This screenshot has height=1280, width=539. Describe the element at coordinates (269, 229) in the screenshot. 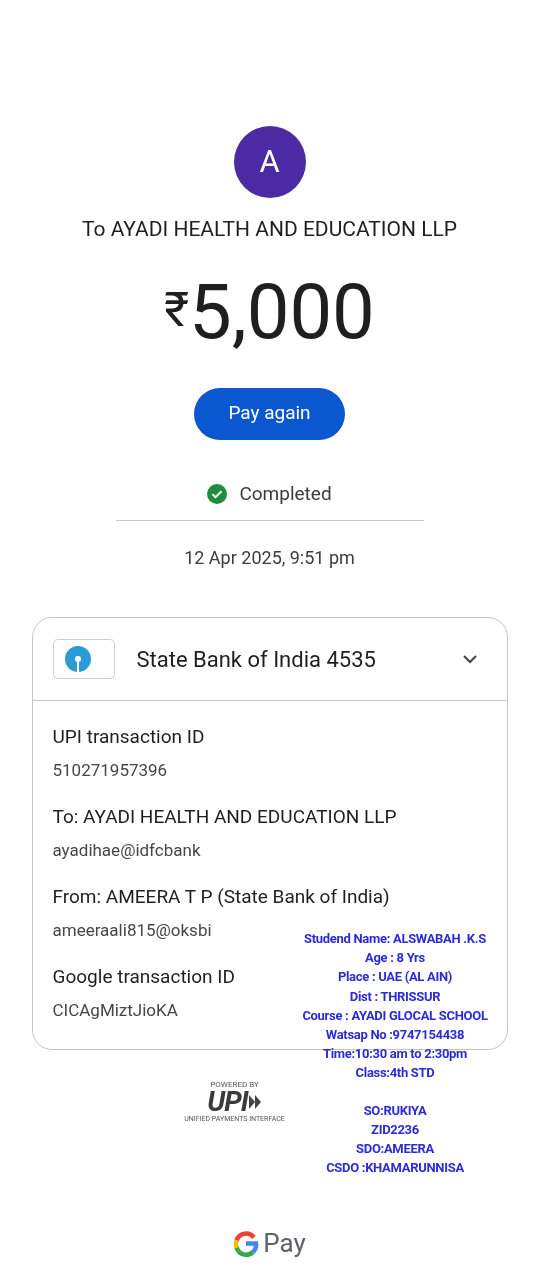

I see `payee-title: To AYADI HEALTH AND EDUCATION LLP` at that location.